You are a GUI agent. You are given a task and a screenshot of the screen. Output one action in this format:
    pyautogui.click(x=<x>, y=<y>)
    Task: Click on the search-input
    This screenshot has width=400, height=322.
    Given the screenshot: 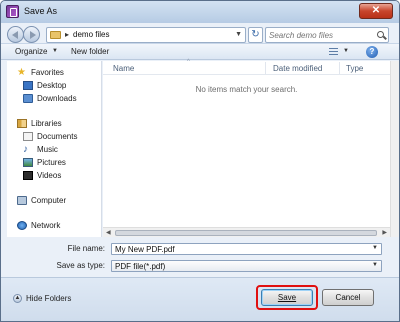 What is the action you would take?
    pyautogui.click(x=321, y=35)
    